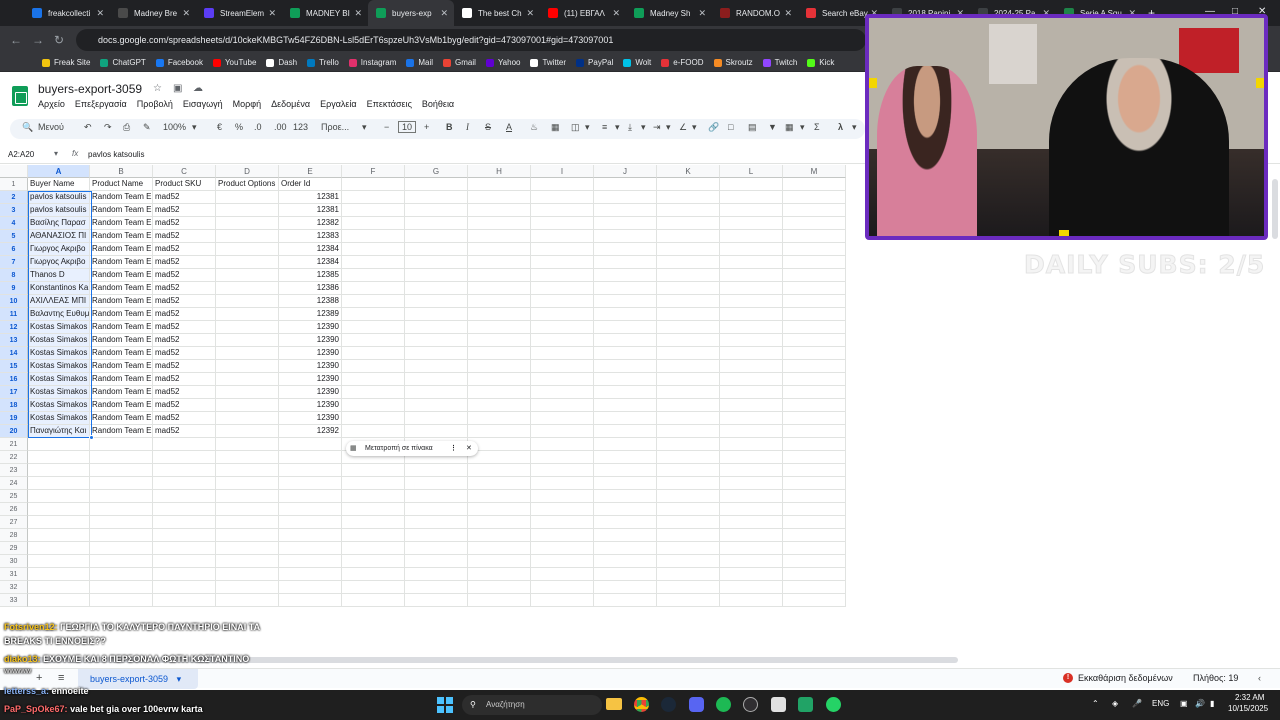 This screenshot has height=720, width=1280. Describe the element at coordinates (534, 127) in the screenshot. I see `fill-color-icon: ♨` at that location.